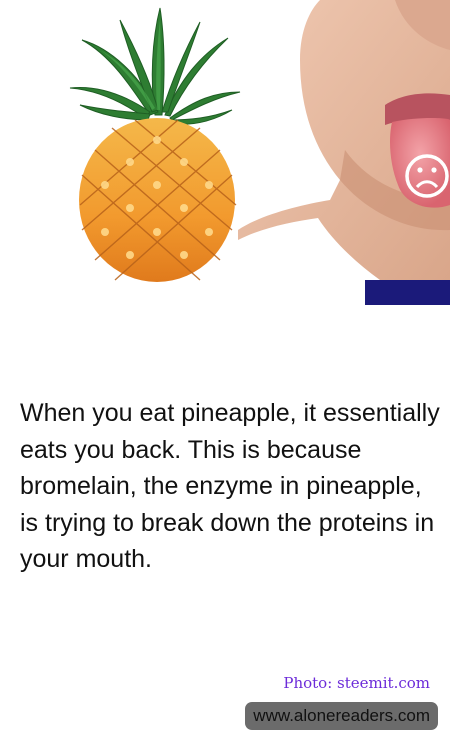 This screenshot has height=750, width=450. What do you see at coordinates (155, 144) in the screenshot?
I see `pineapple` at bounding box center [155, 144].